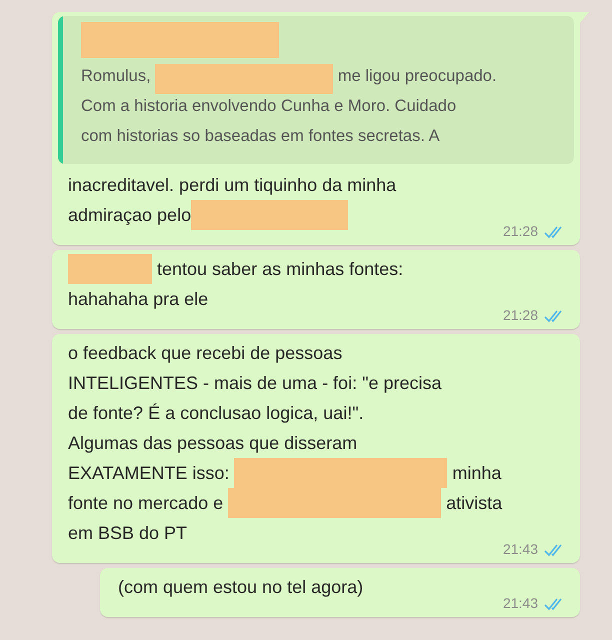  What do you see at coordinates (146, 503) in the screenshot?
I see `message-text: fonte no mercado e` at bounding box center [146, 503].